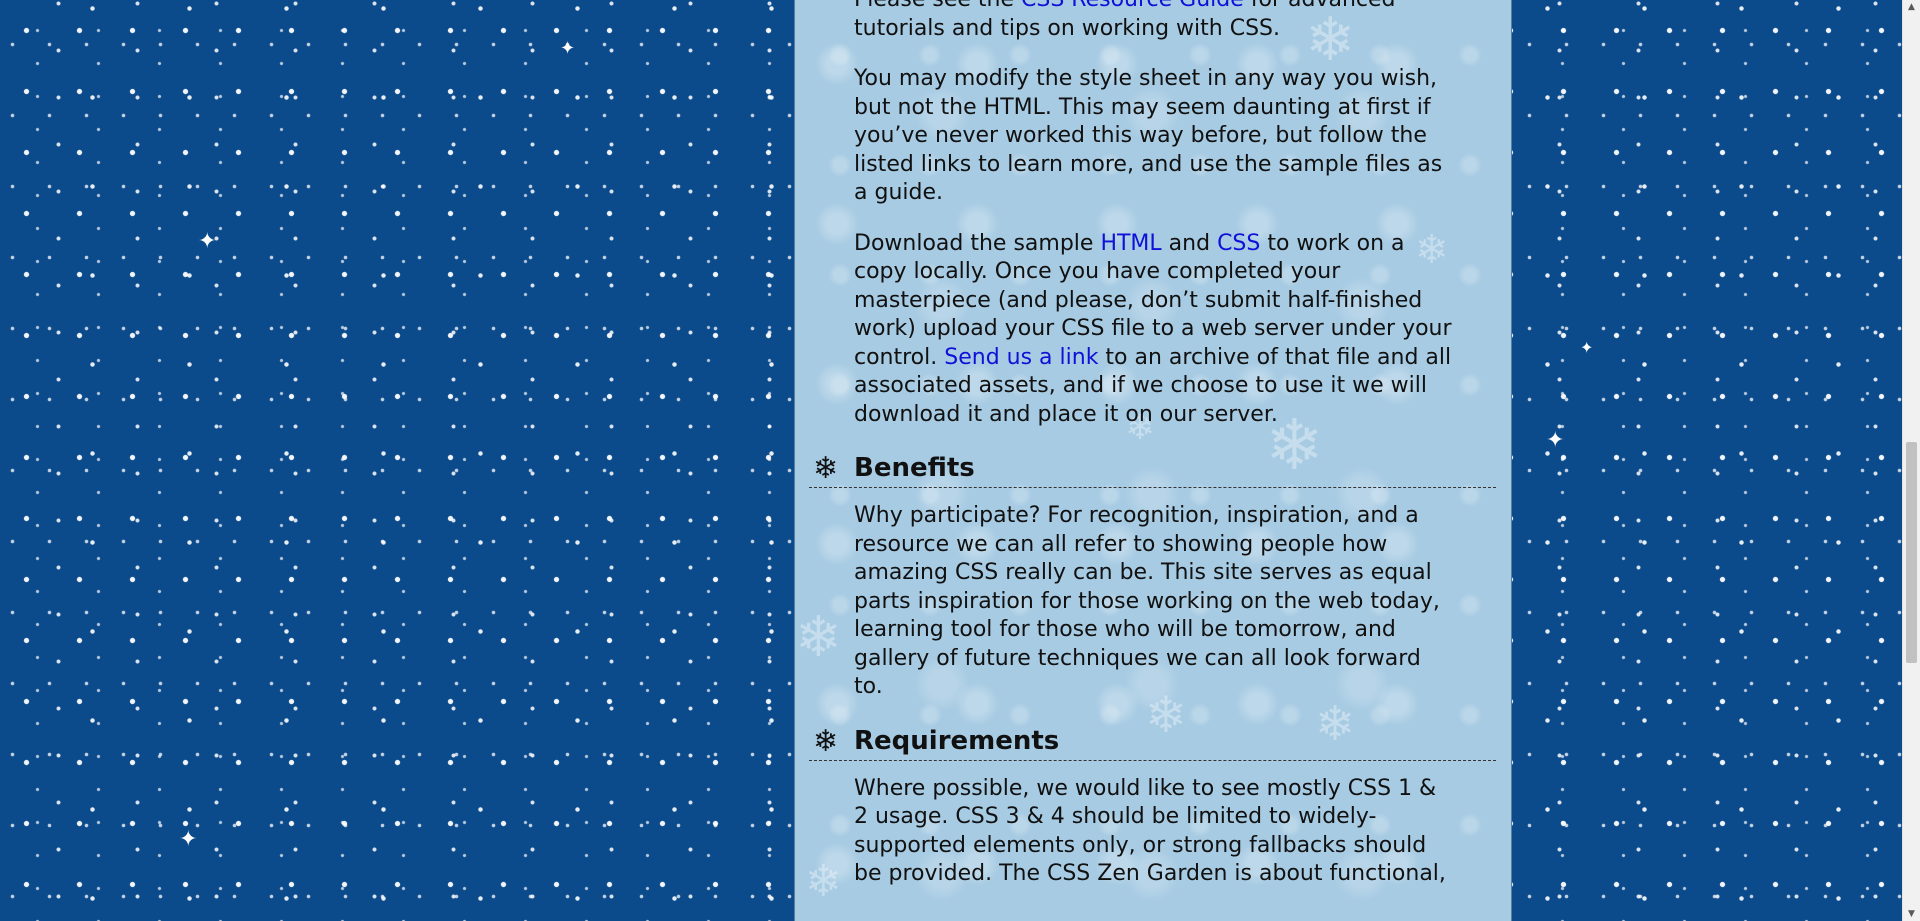  Describe the element at coordinates (1911, 552) in the screenshot. I see `scrollbar-thumb` at that location.